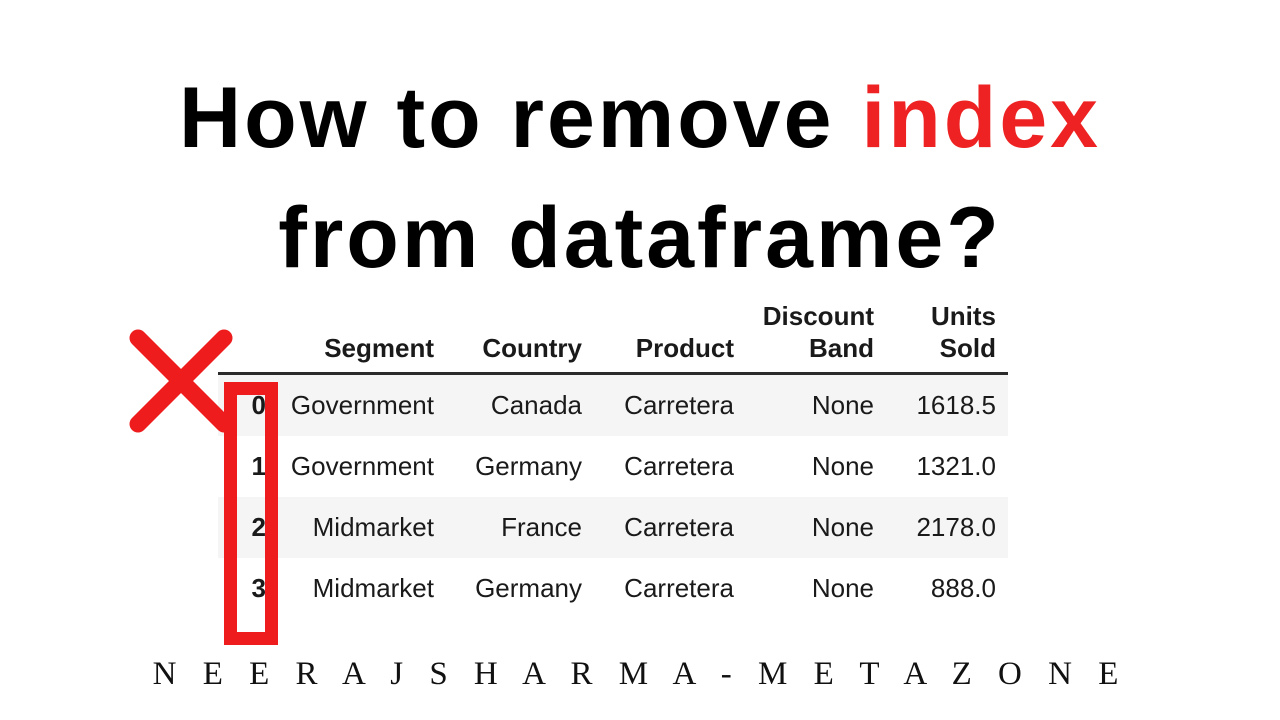 Image resolution: width=1280 pixels, height=720 pixels. Describe the element at coordinates (520, 337) in the screenshot. I see `column-header-country: Country` at that location.